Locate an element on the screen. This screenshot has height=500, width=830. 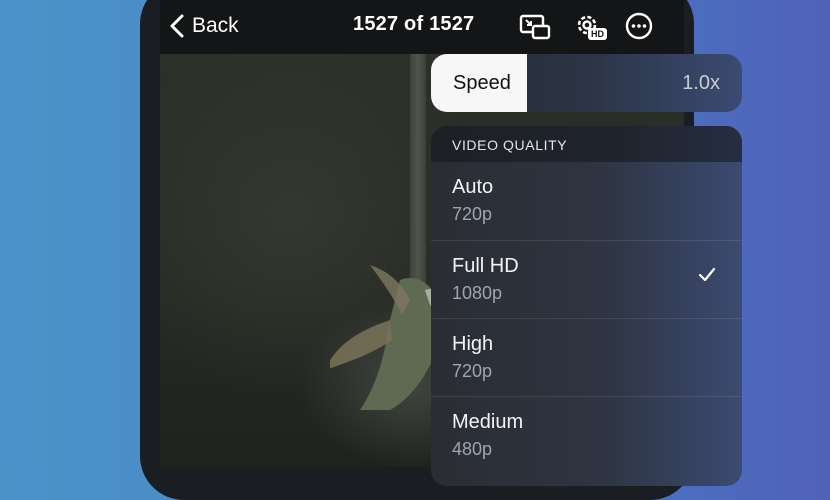
quality-option-name: Medium is located at coordinates (488, 422).